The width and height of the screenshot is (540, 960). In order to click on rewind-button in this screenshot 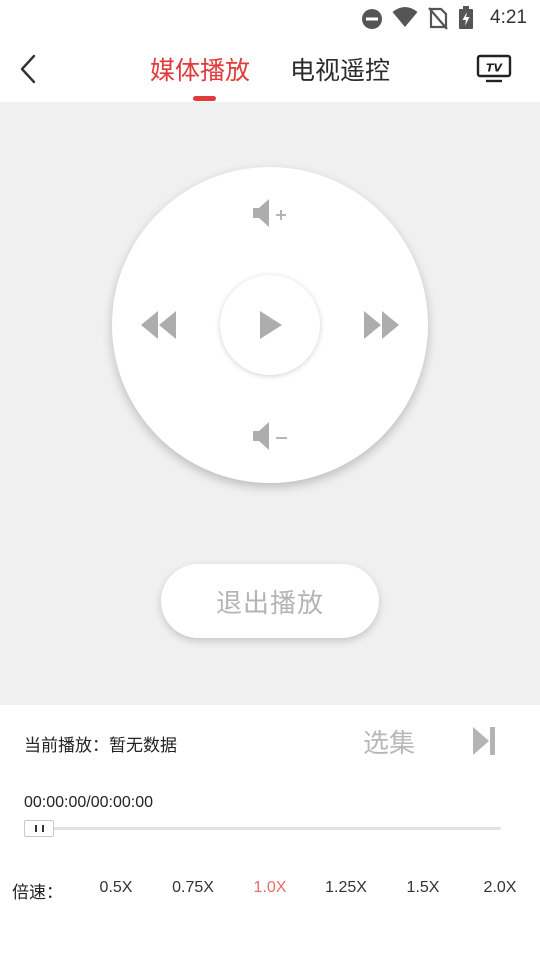, I will do `click(159, 325)`.